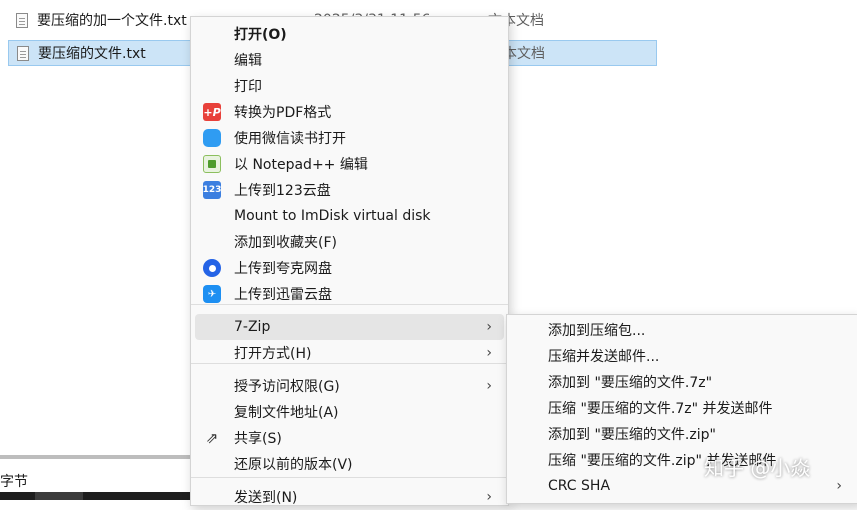 The height and width of the screenshot is (510, 857). What do you see at coordinates (349, 327) in the screenshot?
I see `menu-item: 7-Zip ›` at bounding box center [349, 327].